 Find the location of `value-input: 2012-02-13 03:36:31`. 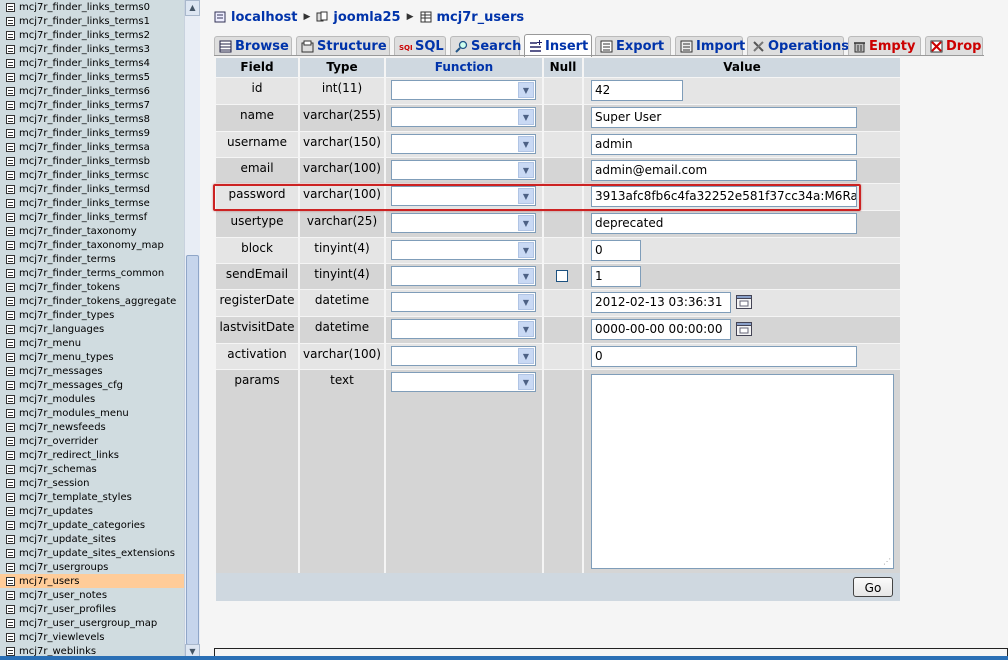

value-input: 2012-02-13 03:36:31 is located at coordinates (661, 302).